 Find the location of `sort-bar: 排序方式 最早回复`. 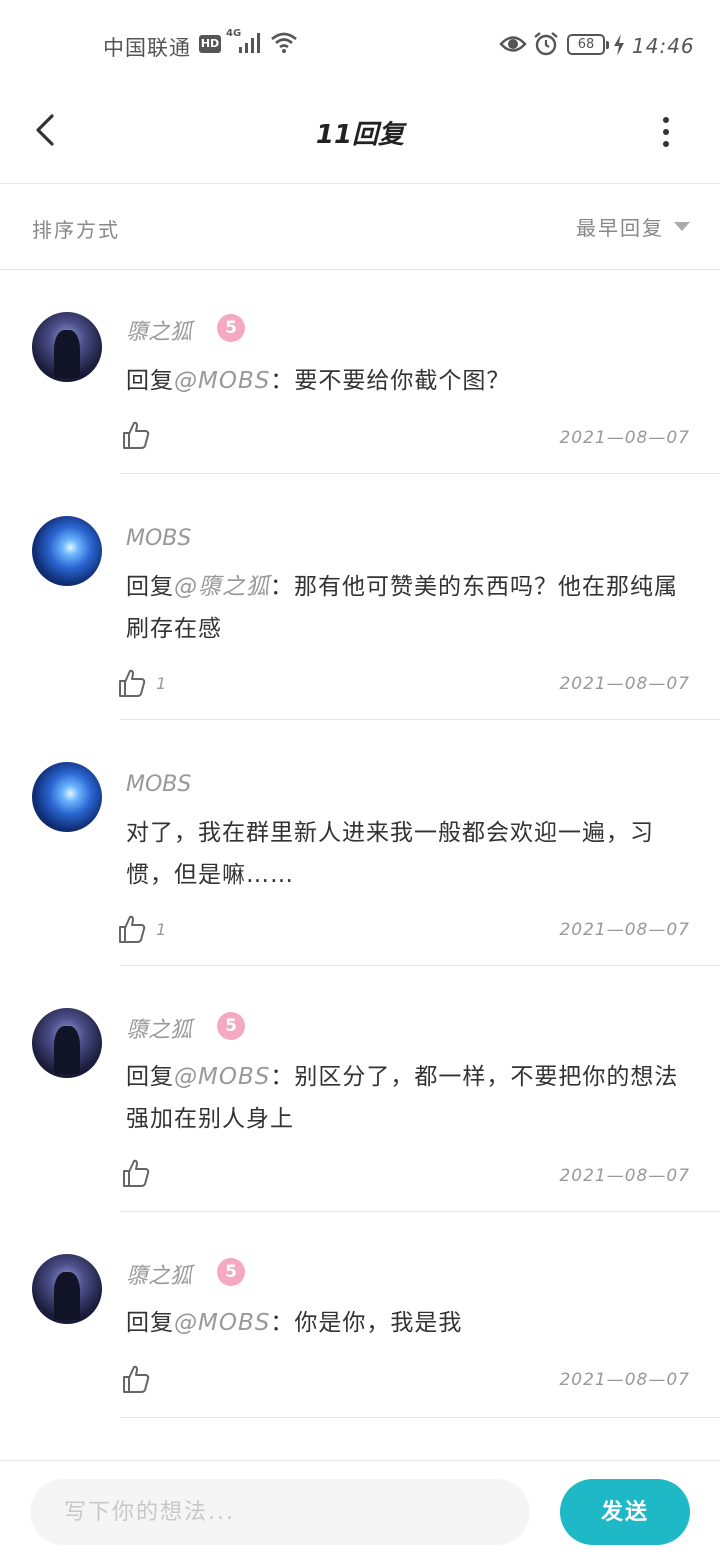

sort-bar: 排序方式 最早回复 is located at coordinates (360, 227).